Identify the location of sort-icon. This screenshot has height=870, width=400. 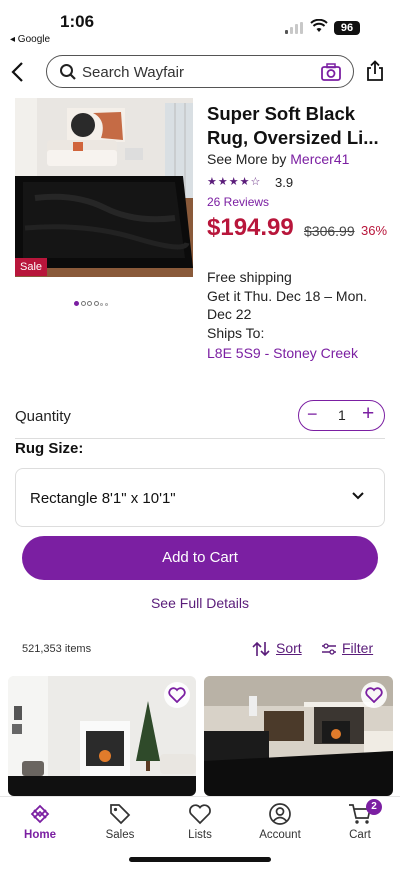
(261, 649).